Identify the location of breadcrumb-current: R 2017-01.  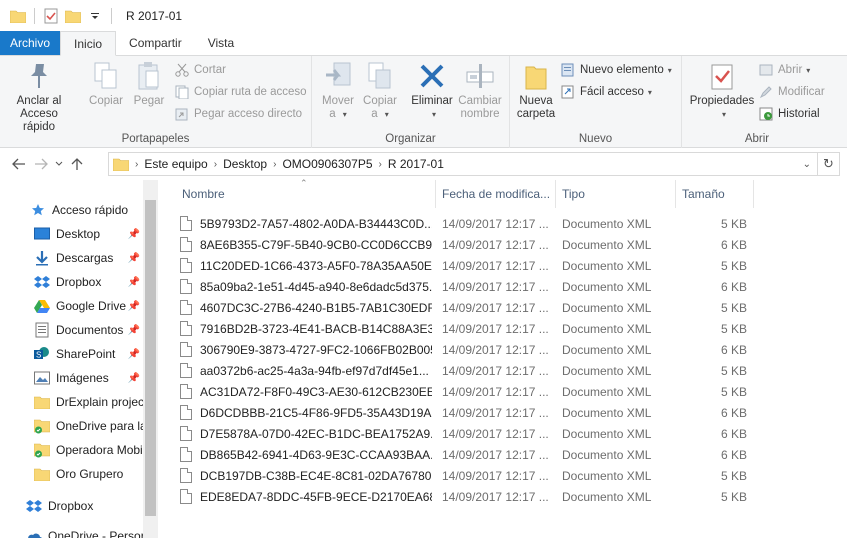
(416, 164).